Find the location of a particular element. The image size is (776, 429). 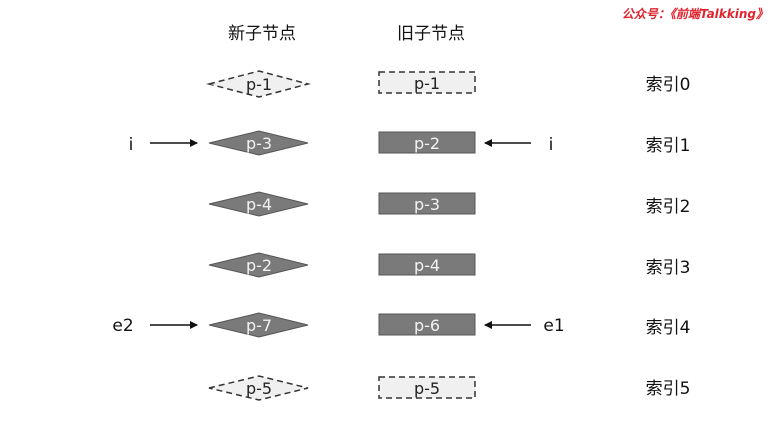

old-child-label: p-6 is located at coordinates (427, 325).